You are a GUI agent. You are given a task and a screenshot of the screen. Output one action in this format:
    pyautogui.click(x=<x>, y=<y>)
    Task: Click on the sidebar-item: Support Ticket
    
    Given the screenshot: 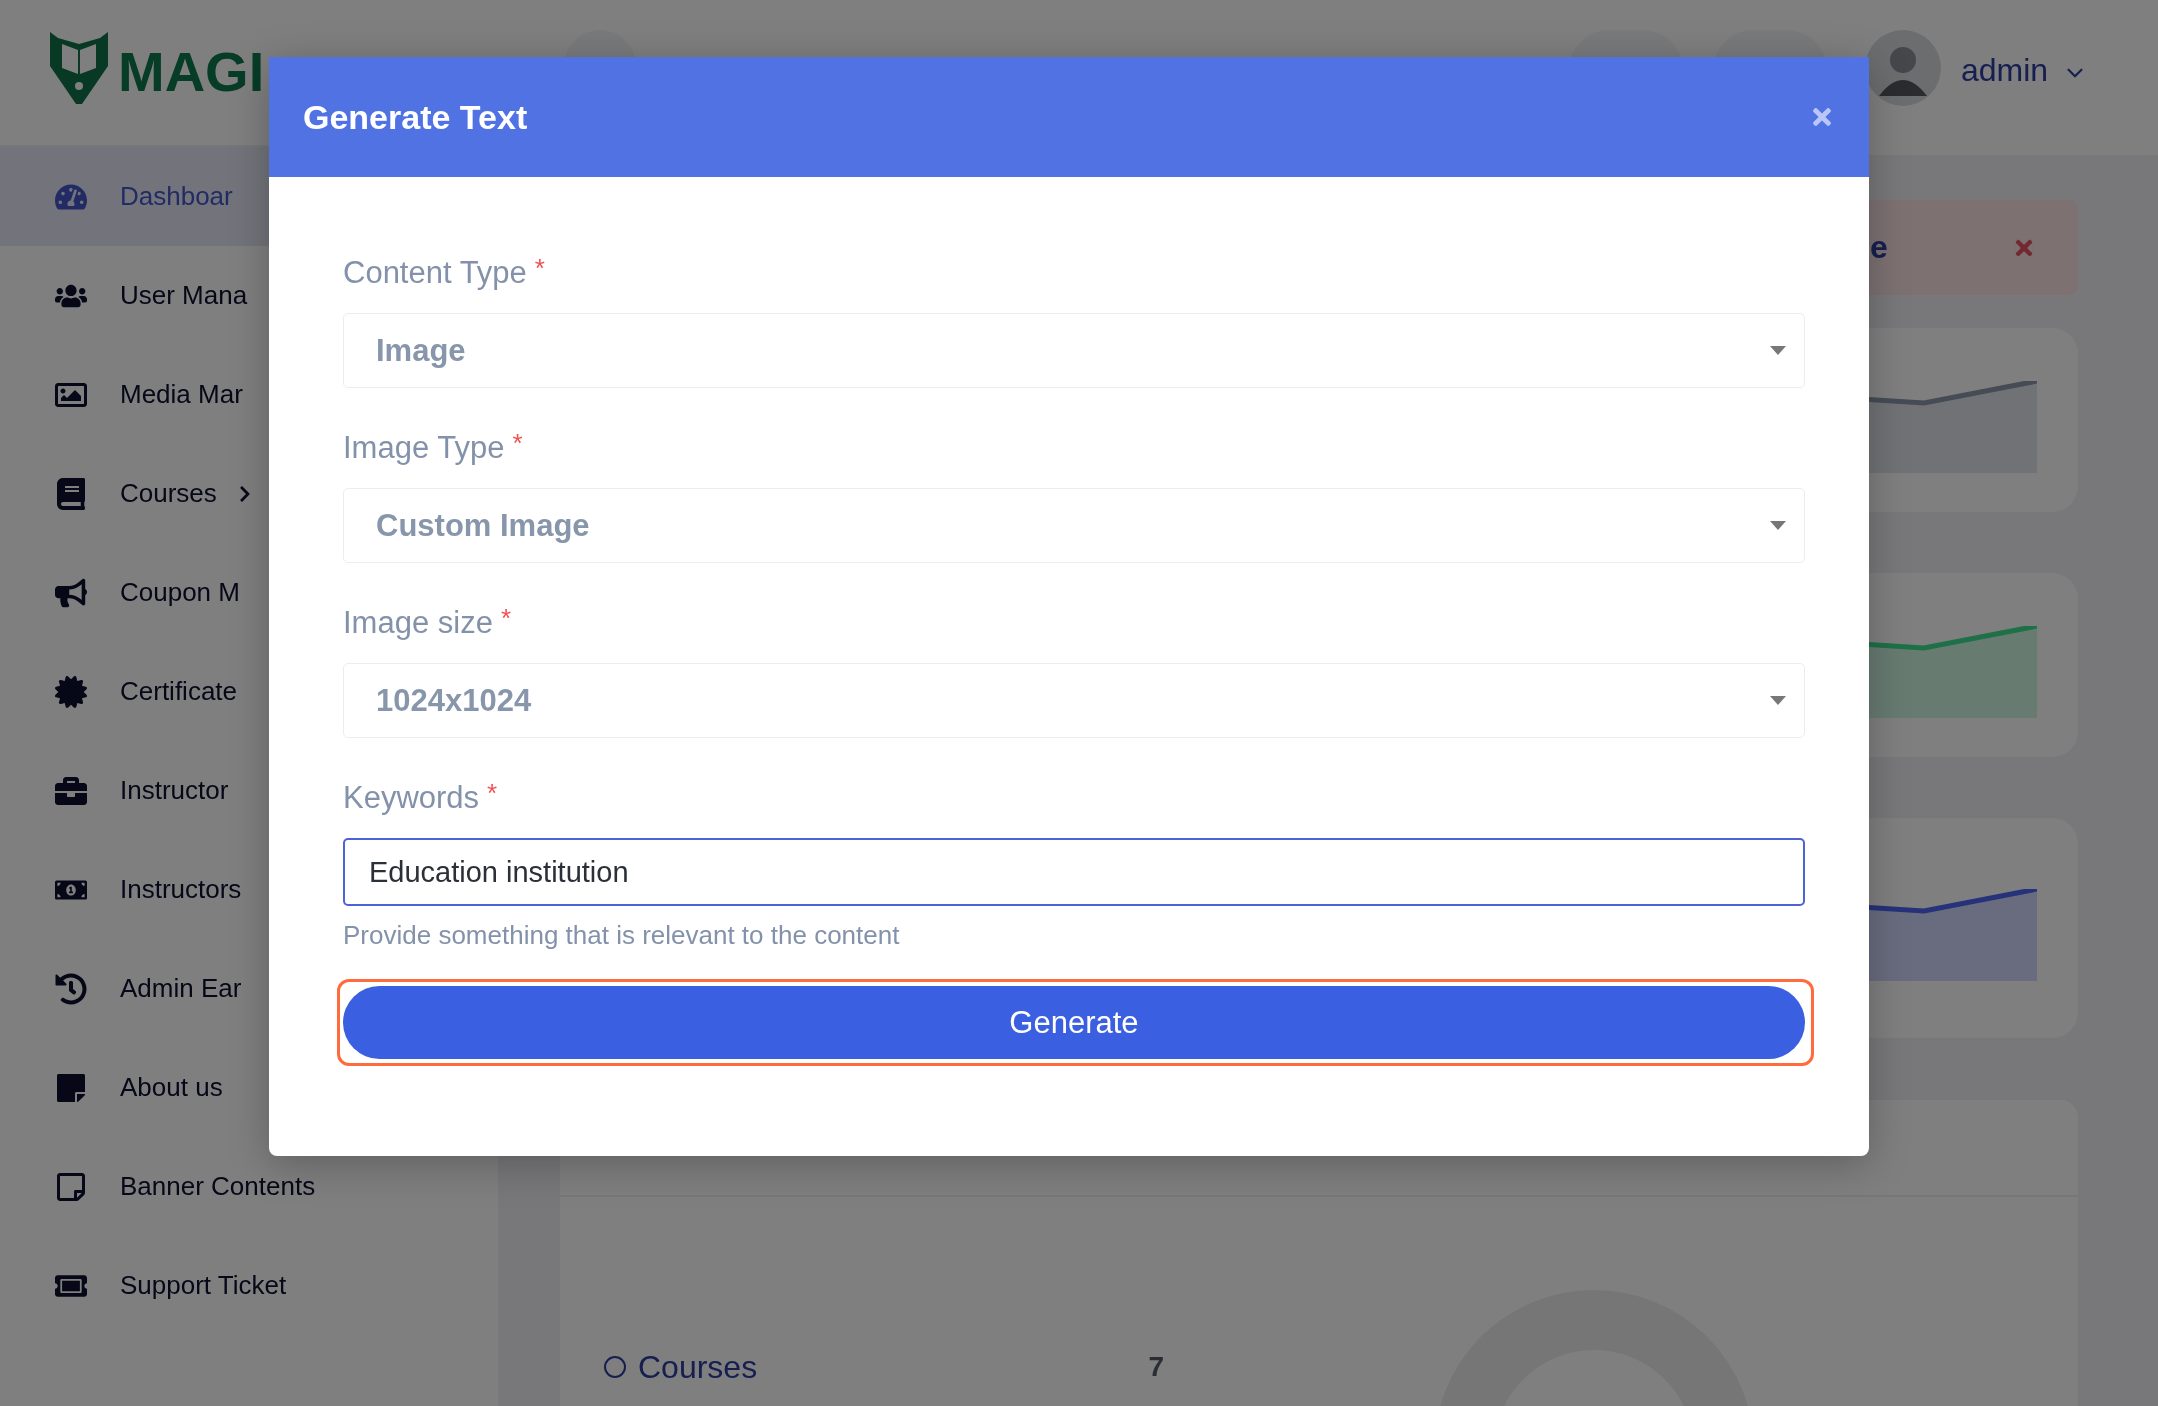 What is the action you would take?
    pyautogui.click(x=249, y=1285)
    